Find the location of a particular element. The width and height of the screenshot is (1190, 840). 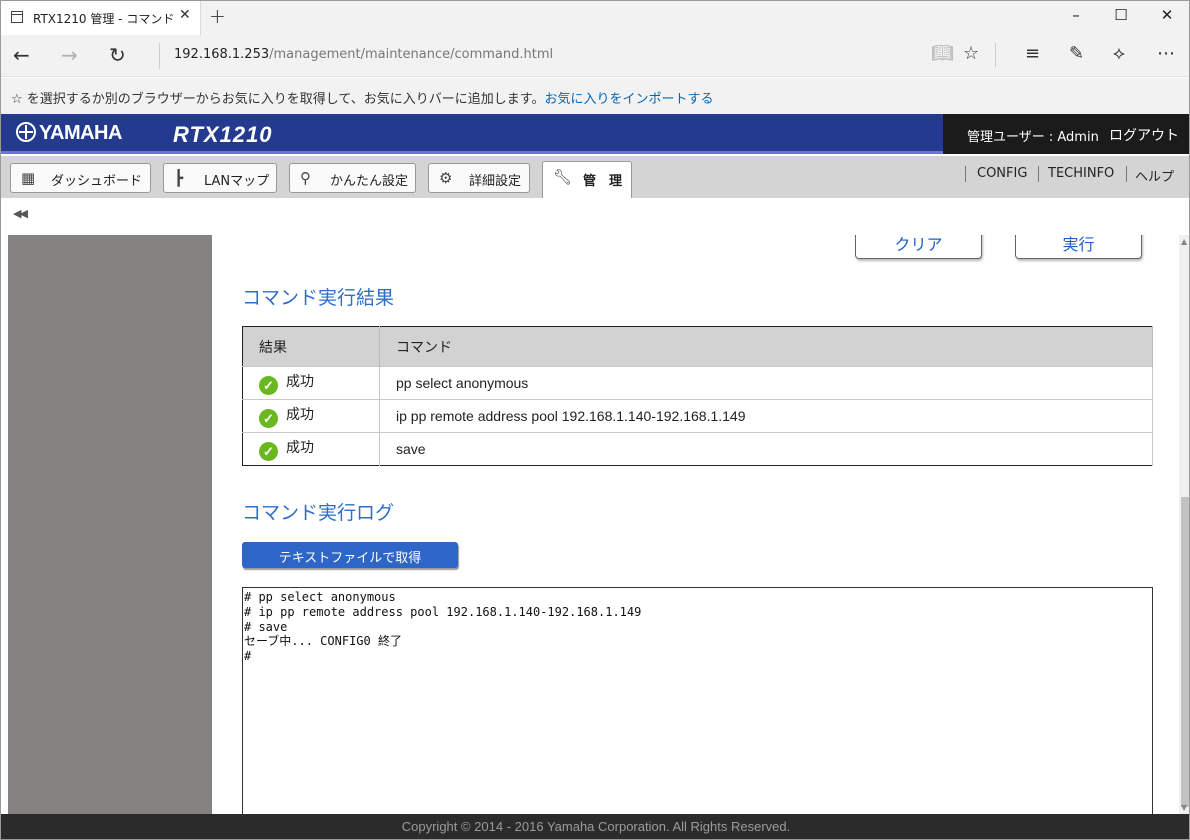

web-note-icon: ✎ is located at coordinates (1076, 53).